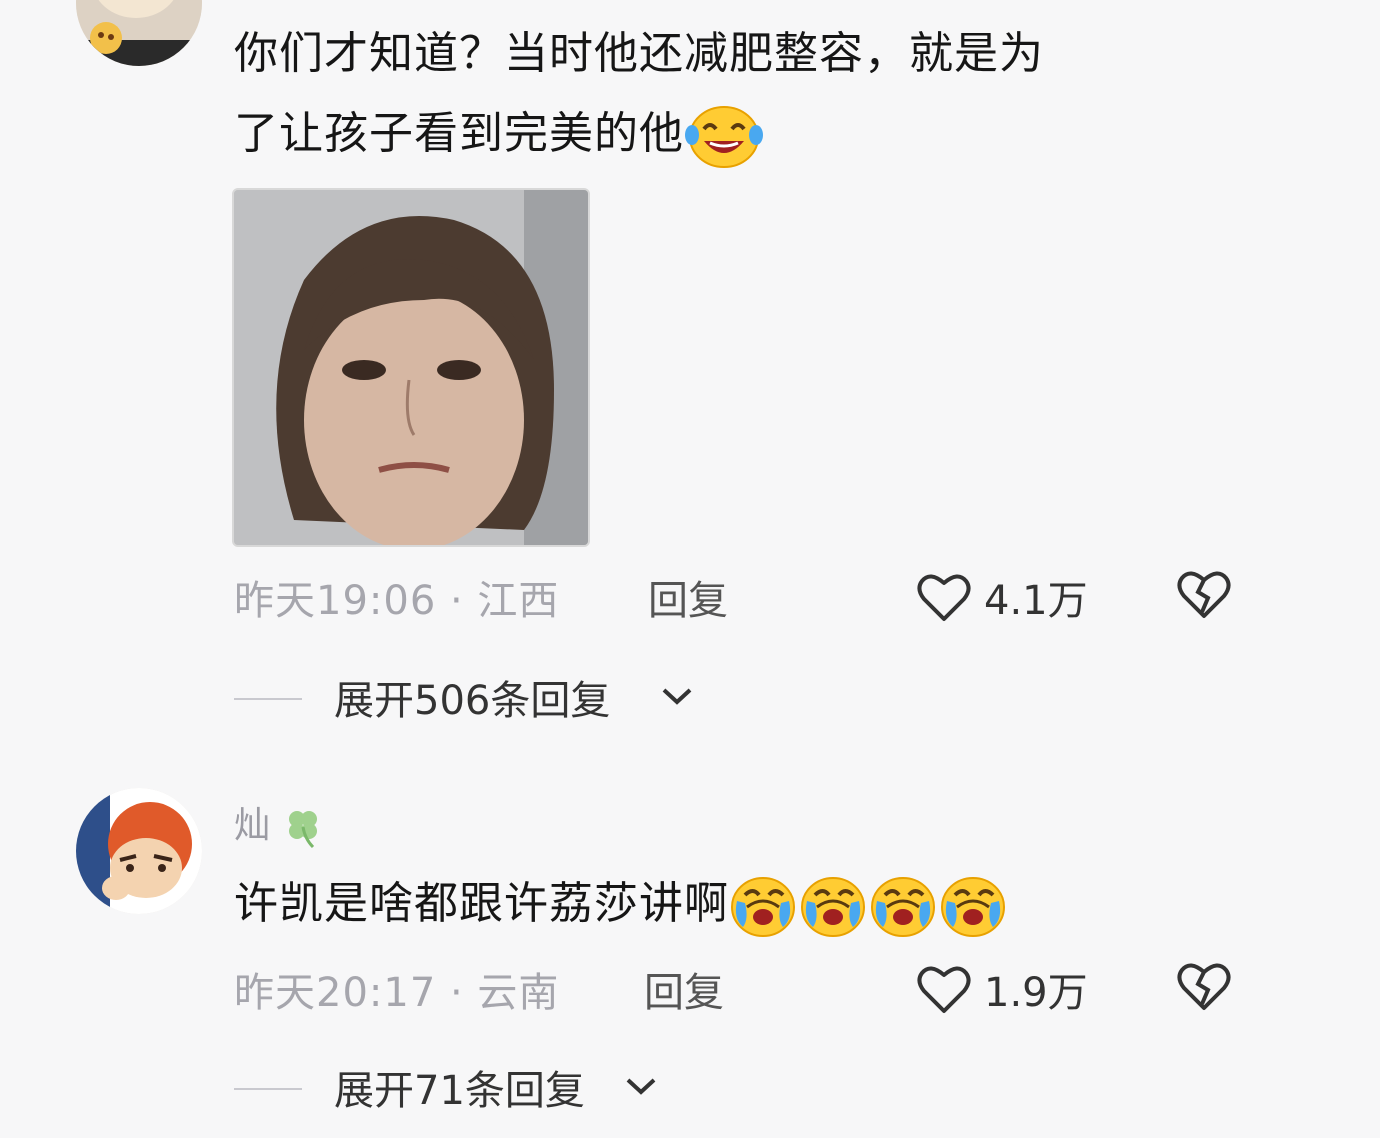  I want to click on comment-text: 你们才知道？当时他还减肥整容，就是为 了让孩子看到完美的他, so click(734, 94).